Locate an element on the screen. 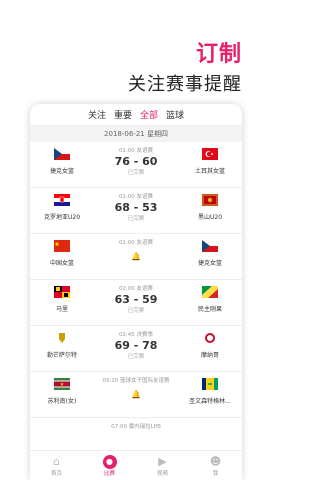 Image resolution: width=320 pixels, height=480 pixels. match-time: 02:00 is located at coordinates (126, 289).